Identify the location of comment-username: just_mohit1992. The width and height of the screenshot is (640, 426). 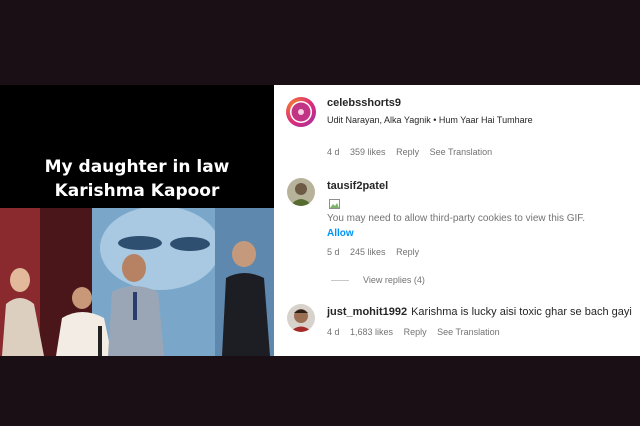
(367, 312).